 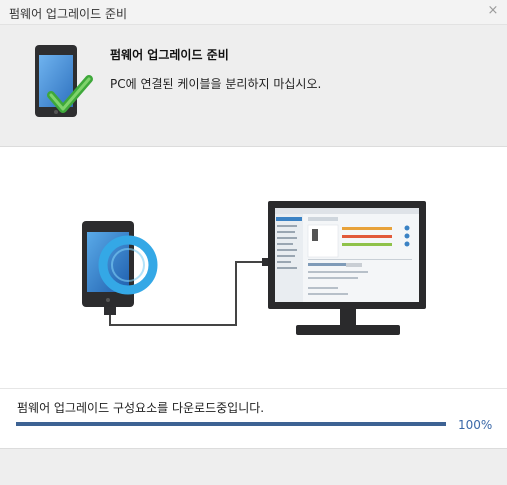 I want to click on header-description: PC에 연결된 케이블을 분리하지 마십시오., so click(x=216, y=84).